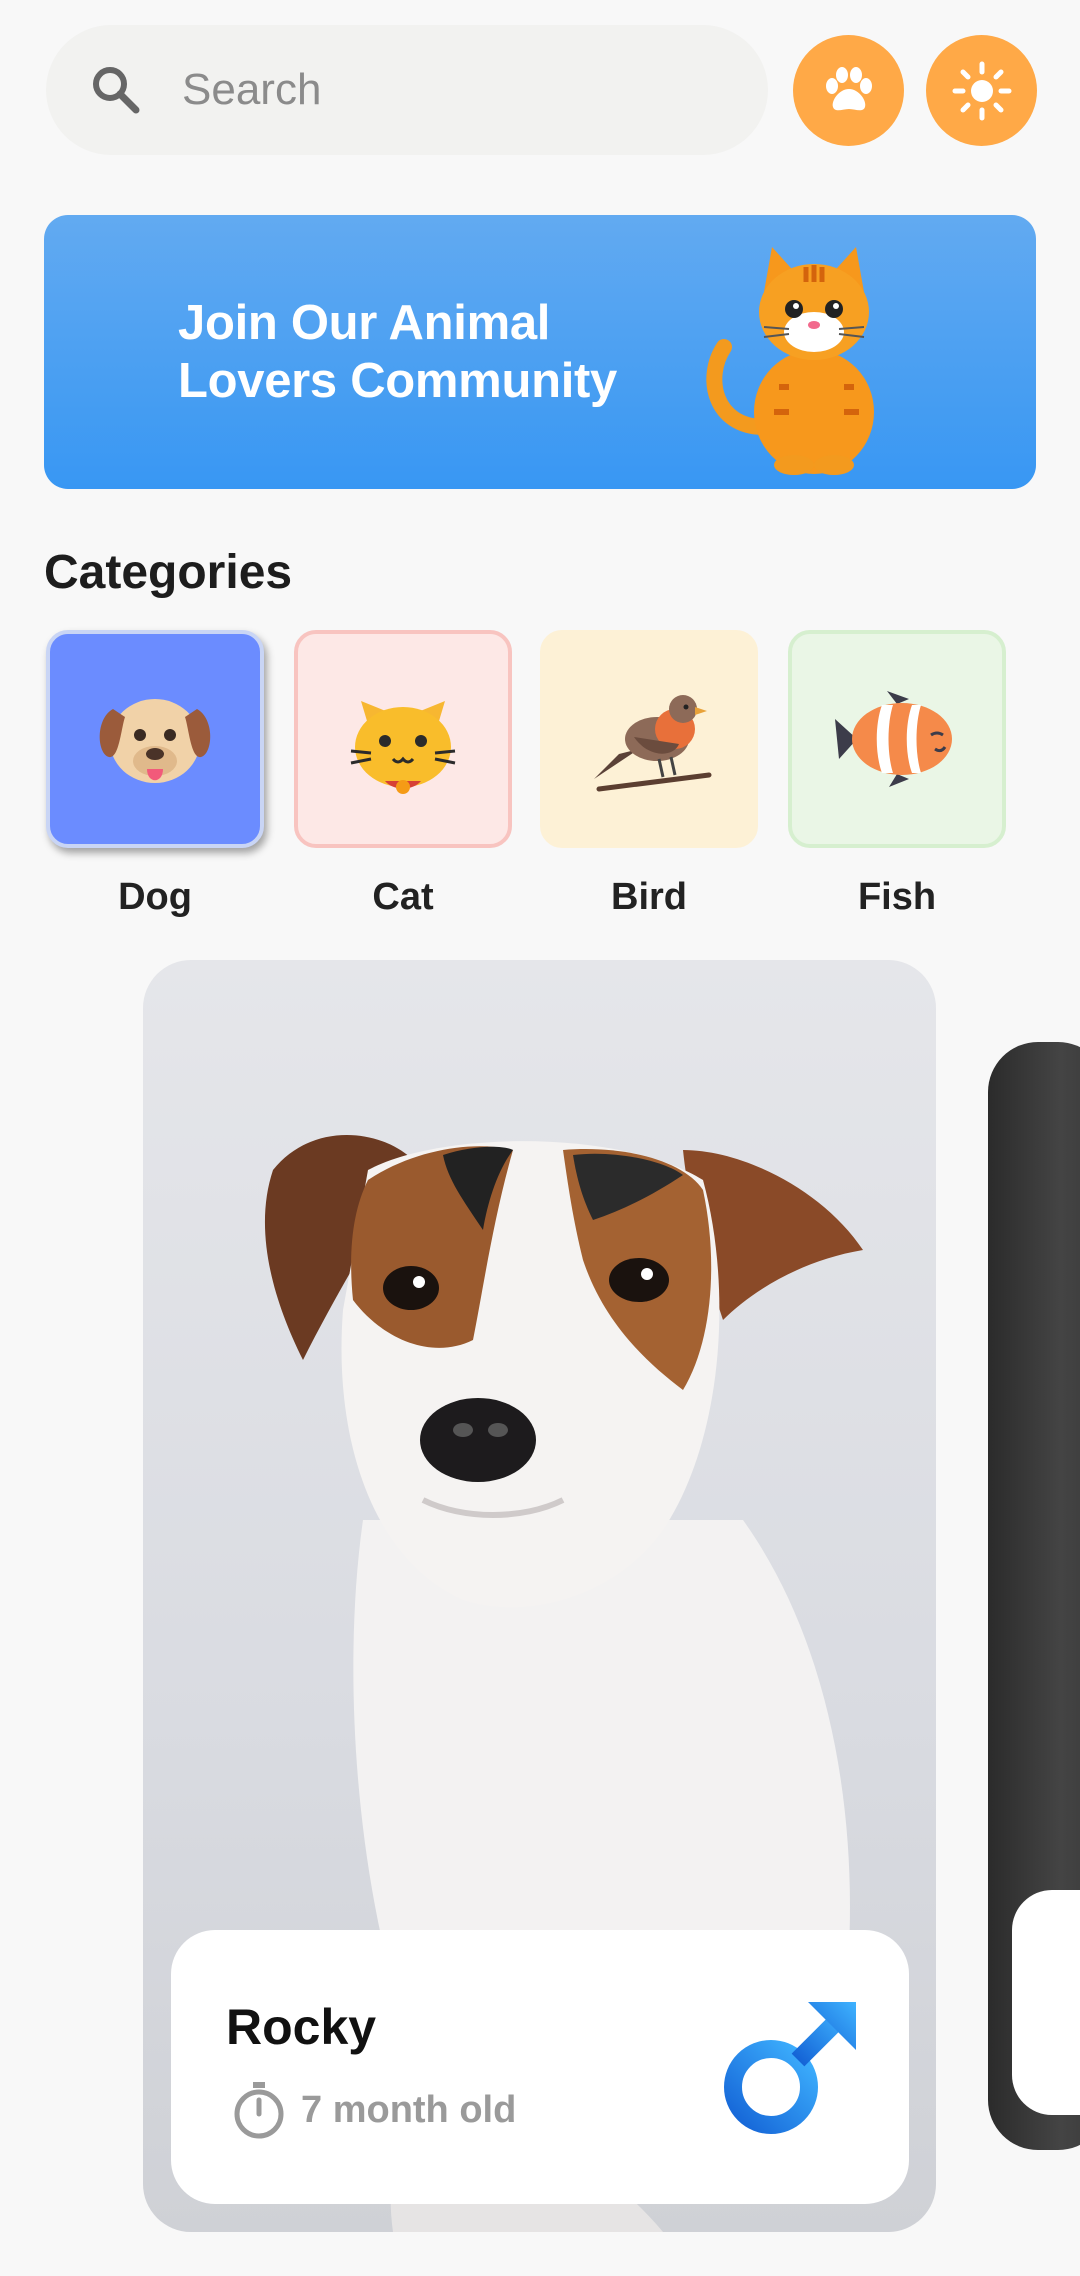 This screenshot has height=2276, width=1080. What do you see at coordinates (409, 2109) in the screenshot?
I see `pet-age: 7 month old` at bounding box center [409, 2109].